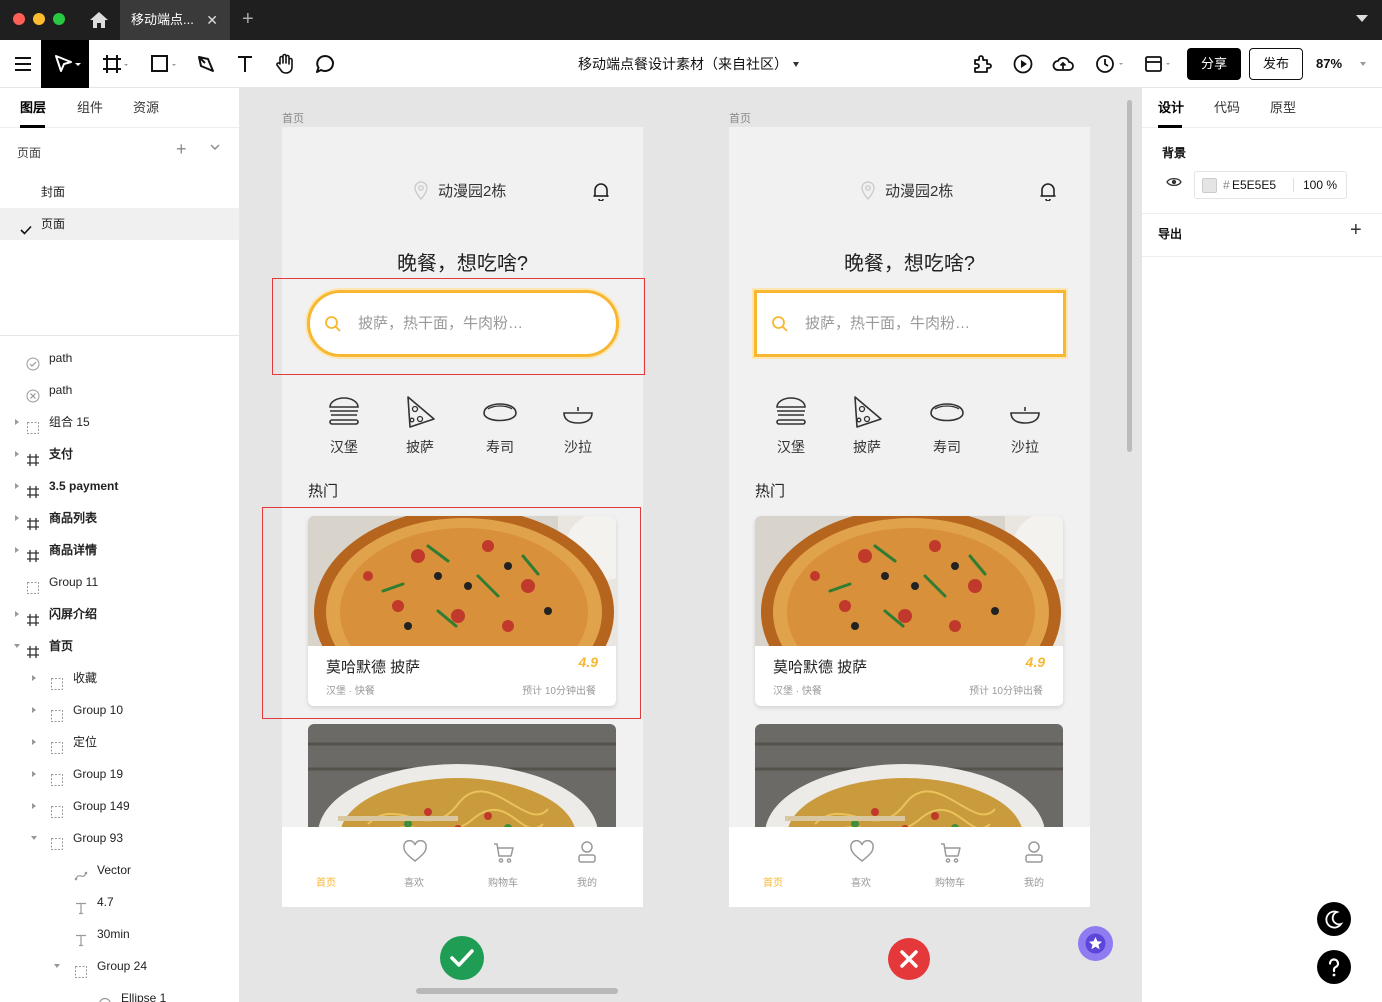  What do you see at coordinates (119, 582) in the screenshot?
I see `layer-row: Group 11` at bounding box center [119, 582].